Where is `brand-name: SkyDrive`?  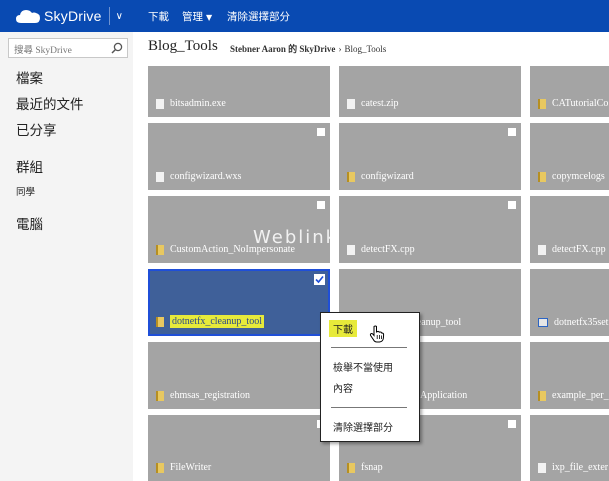
brand-name: SkyDrive is located at coordinates (73, 16).